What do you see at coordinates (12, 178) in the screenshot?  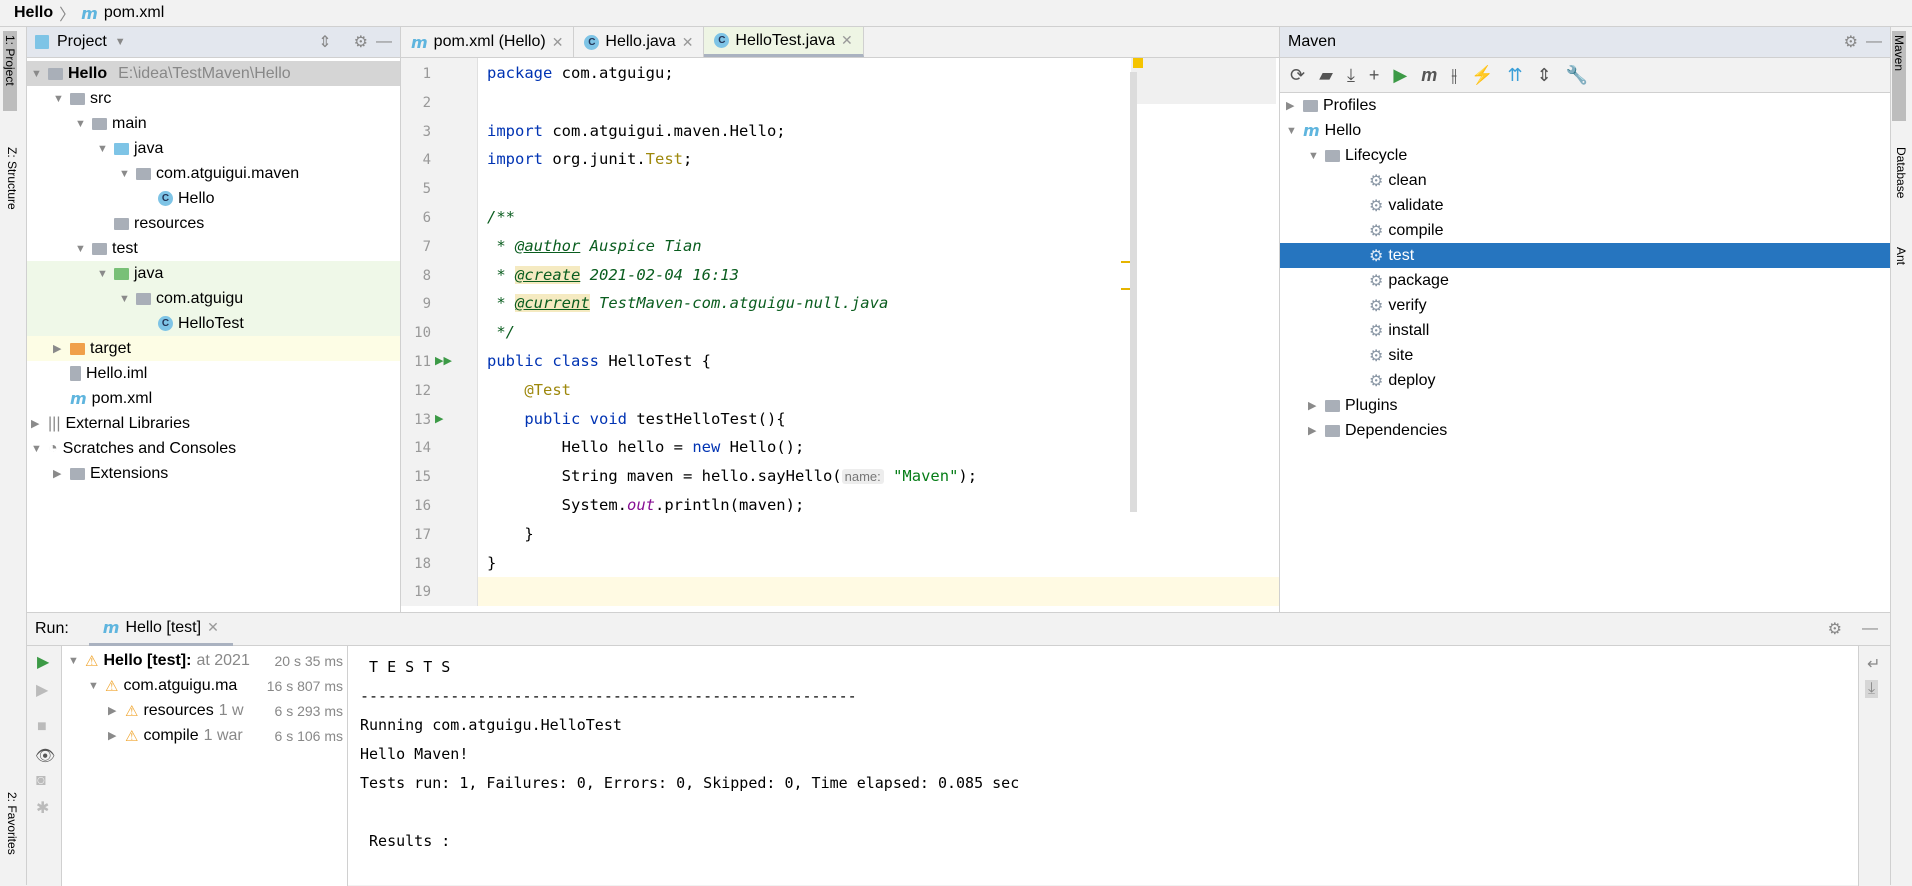 I see `structure-tool-tab: Z: Structure` at bounding box center [12, 178].